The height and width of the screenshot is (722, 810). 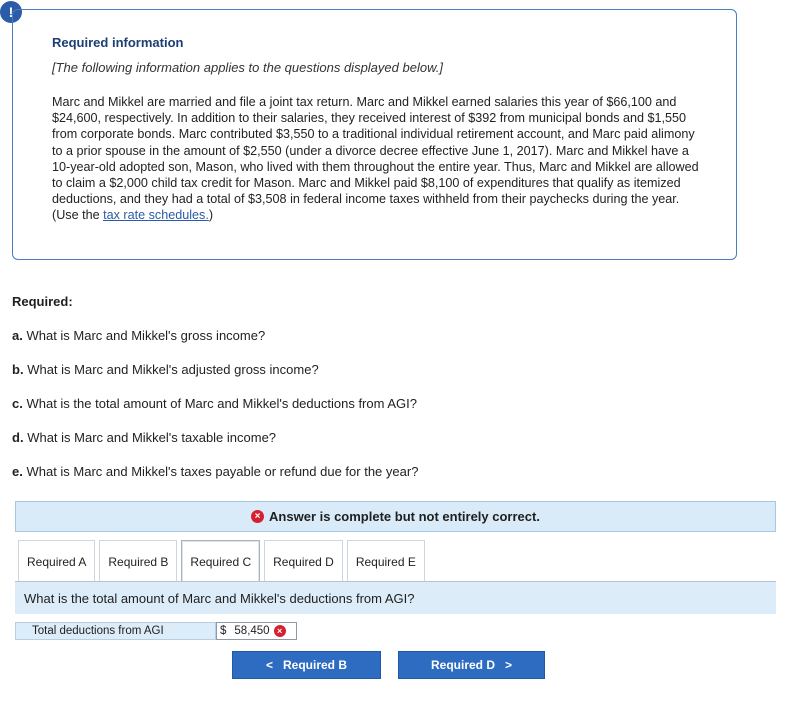 What do you see at coordinates (156, 215) in the screenshot?
I see `tax-rate-schedules-link: tax rate schedules.` at bounding box center [156, 215].